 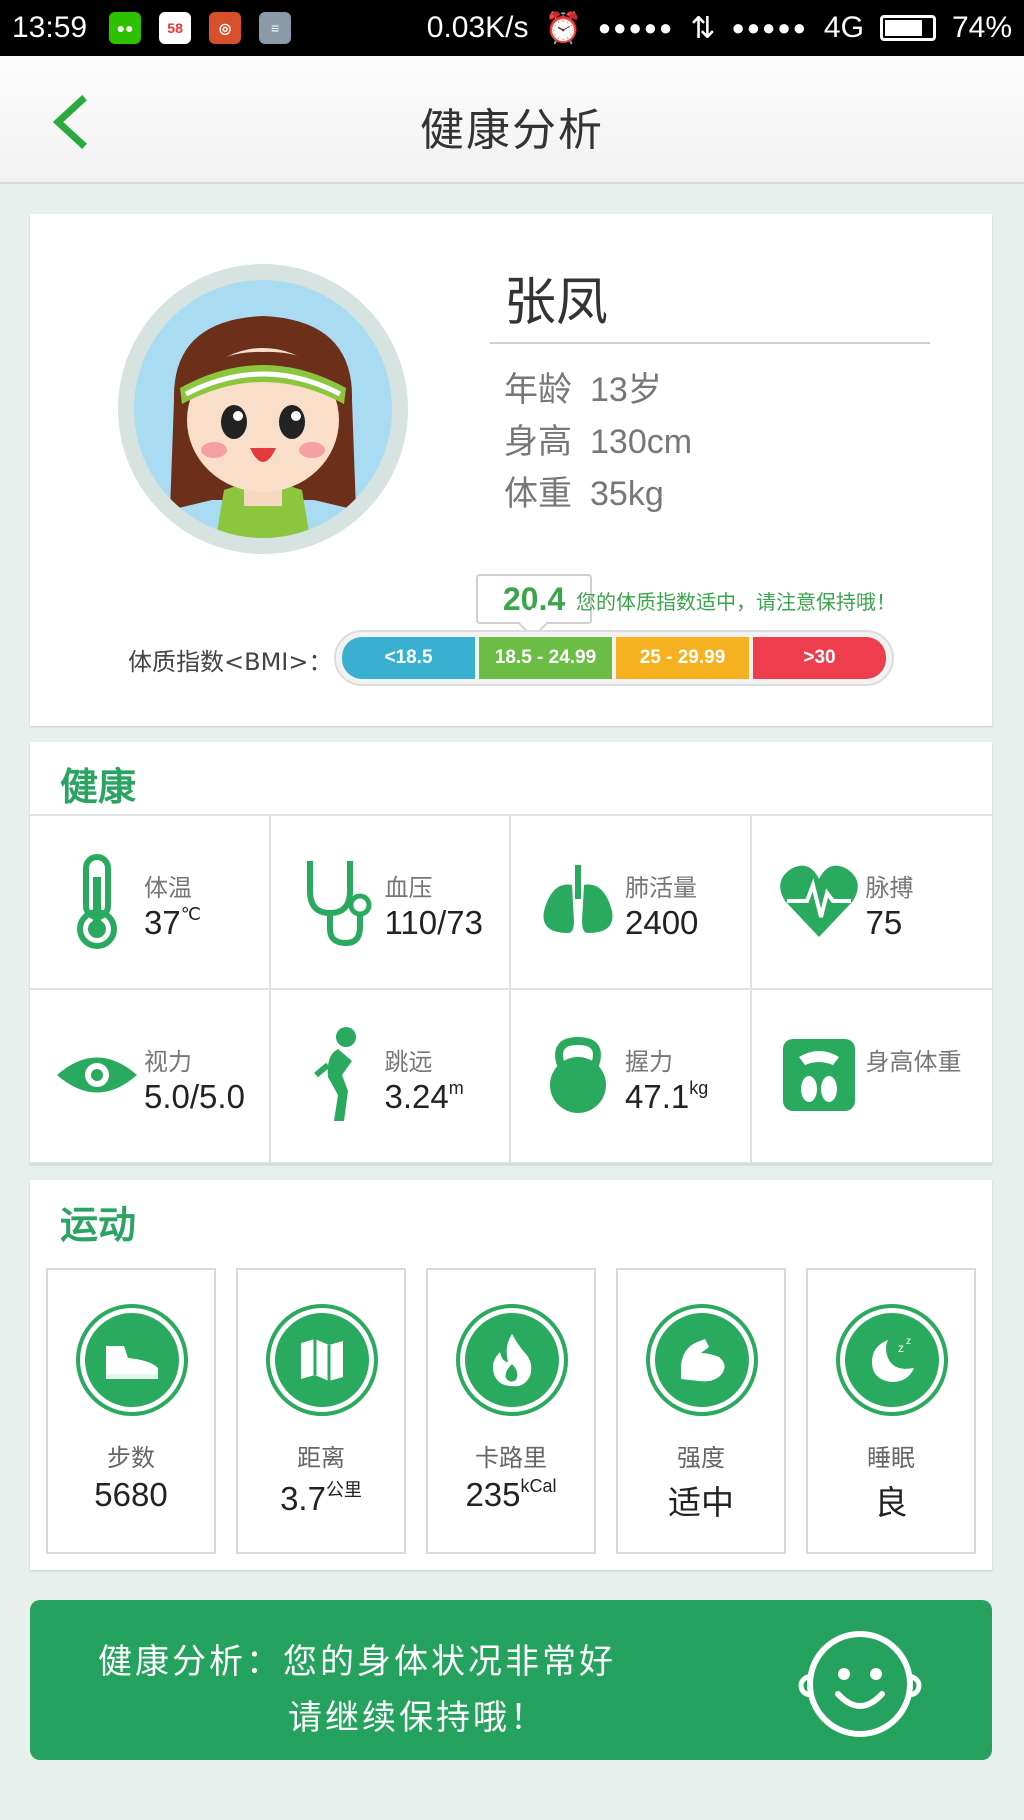 What do you see at coordinates (710, 343) in the screenshot?
I see `divider` at bounding box center [710, 343].